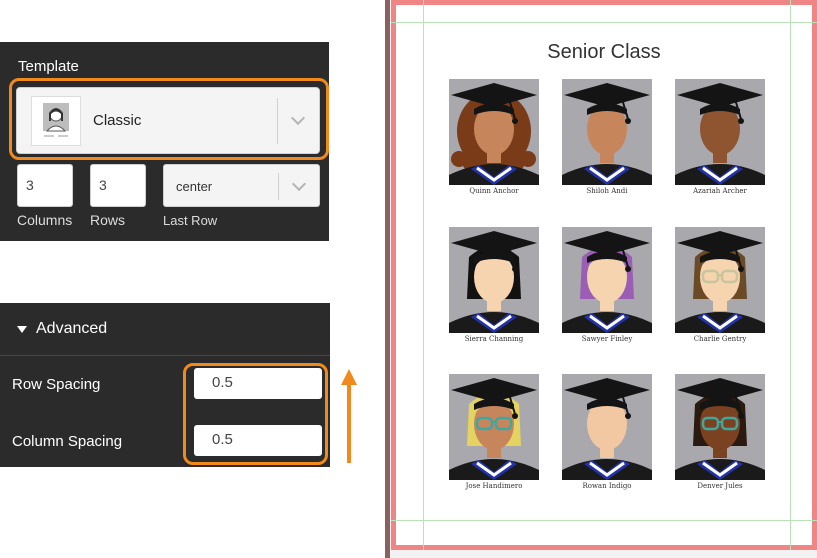 This screenshot has height=558, width=817. What do you see at coordinates (494, 191) in the screenshot?
I see `student-name: Quinn Anchor` at bounding box center [494, 191].